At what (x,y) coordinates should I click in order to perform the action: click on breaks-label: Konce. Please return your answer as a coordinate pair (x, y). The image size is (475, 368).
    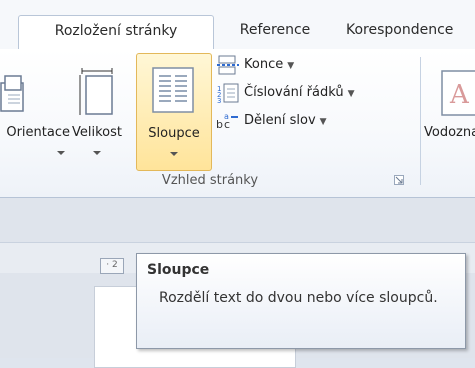
    Looking at the image, I should click on (264, 64).